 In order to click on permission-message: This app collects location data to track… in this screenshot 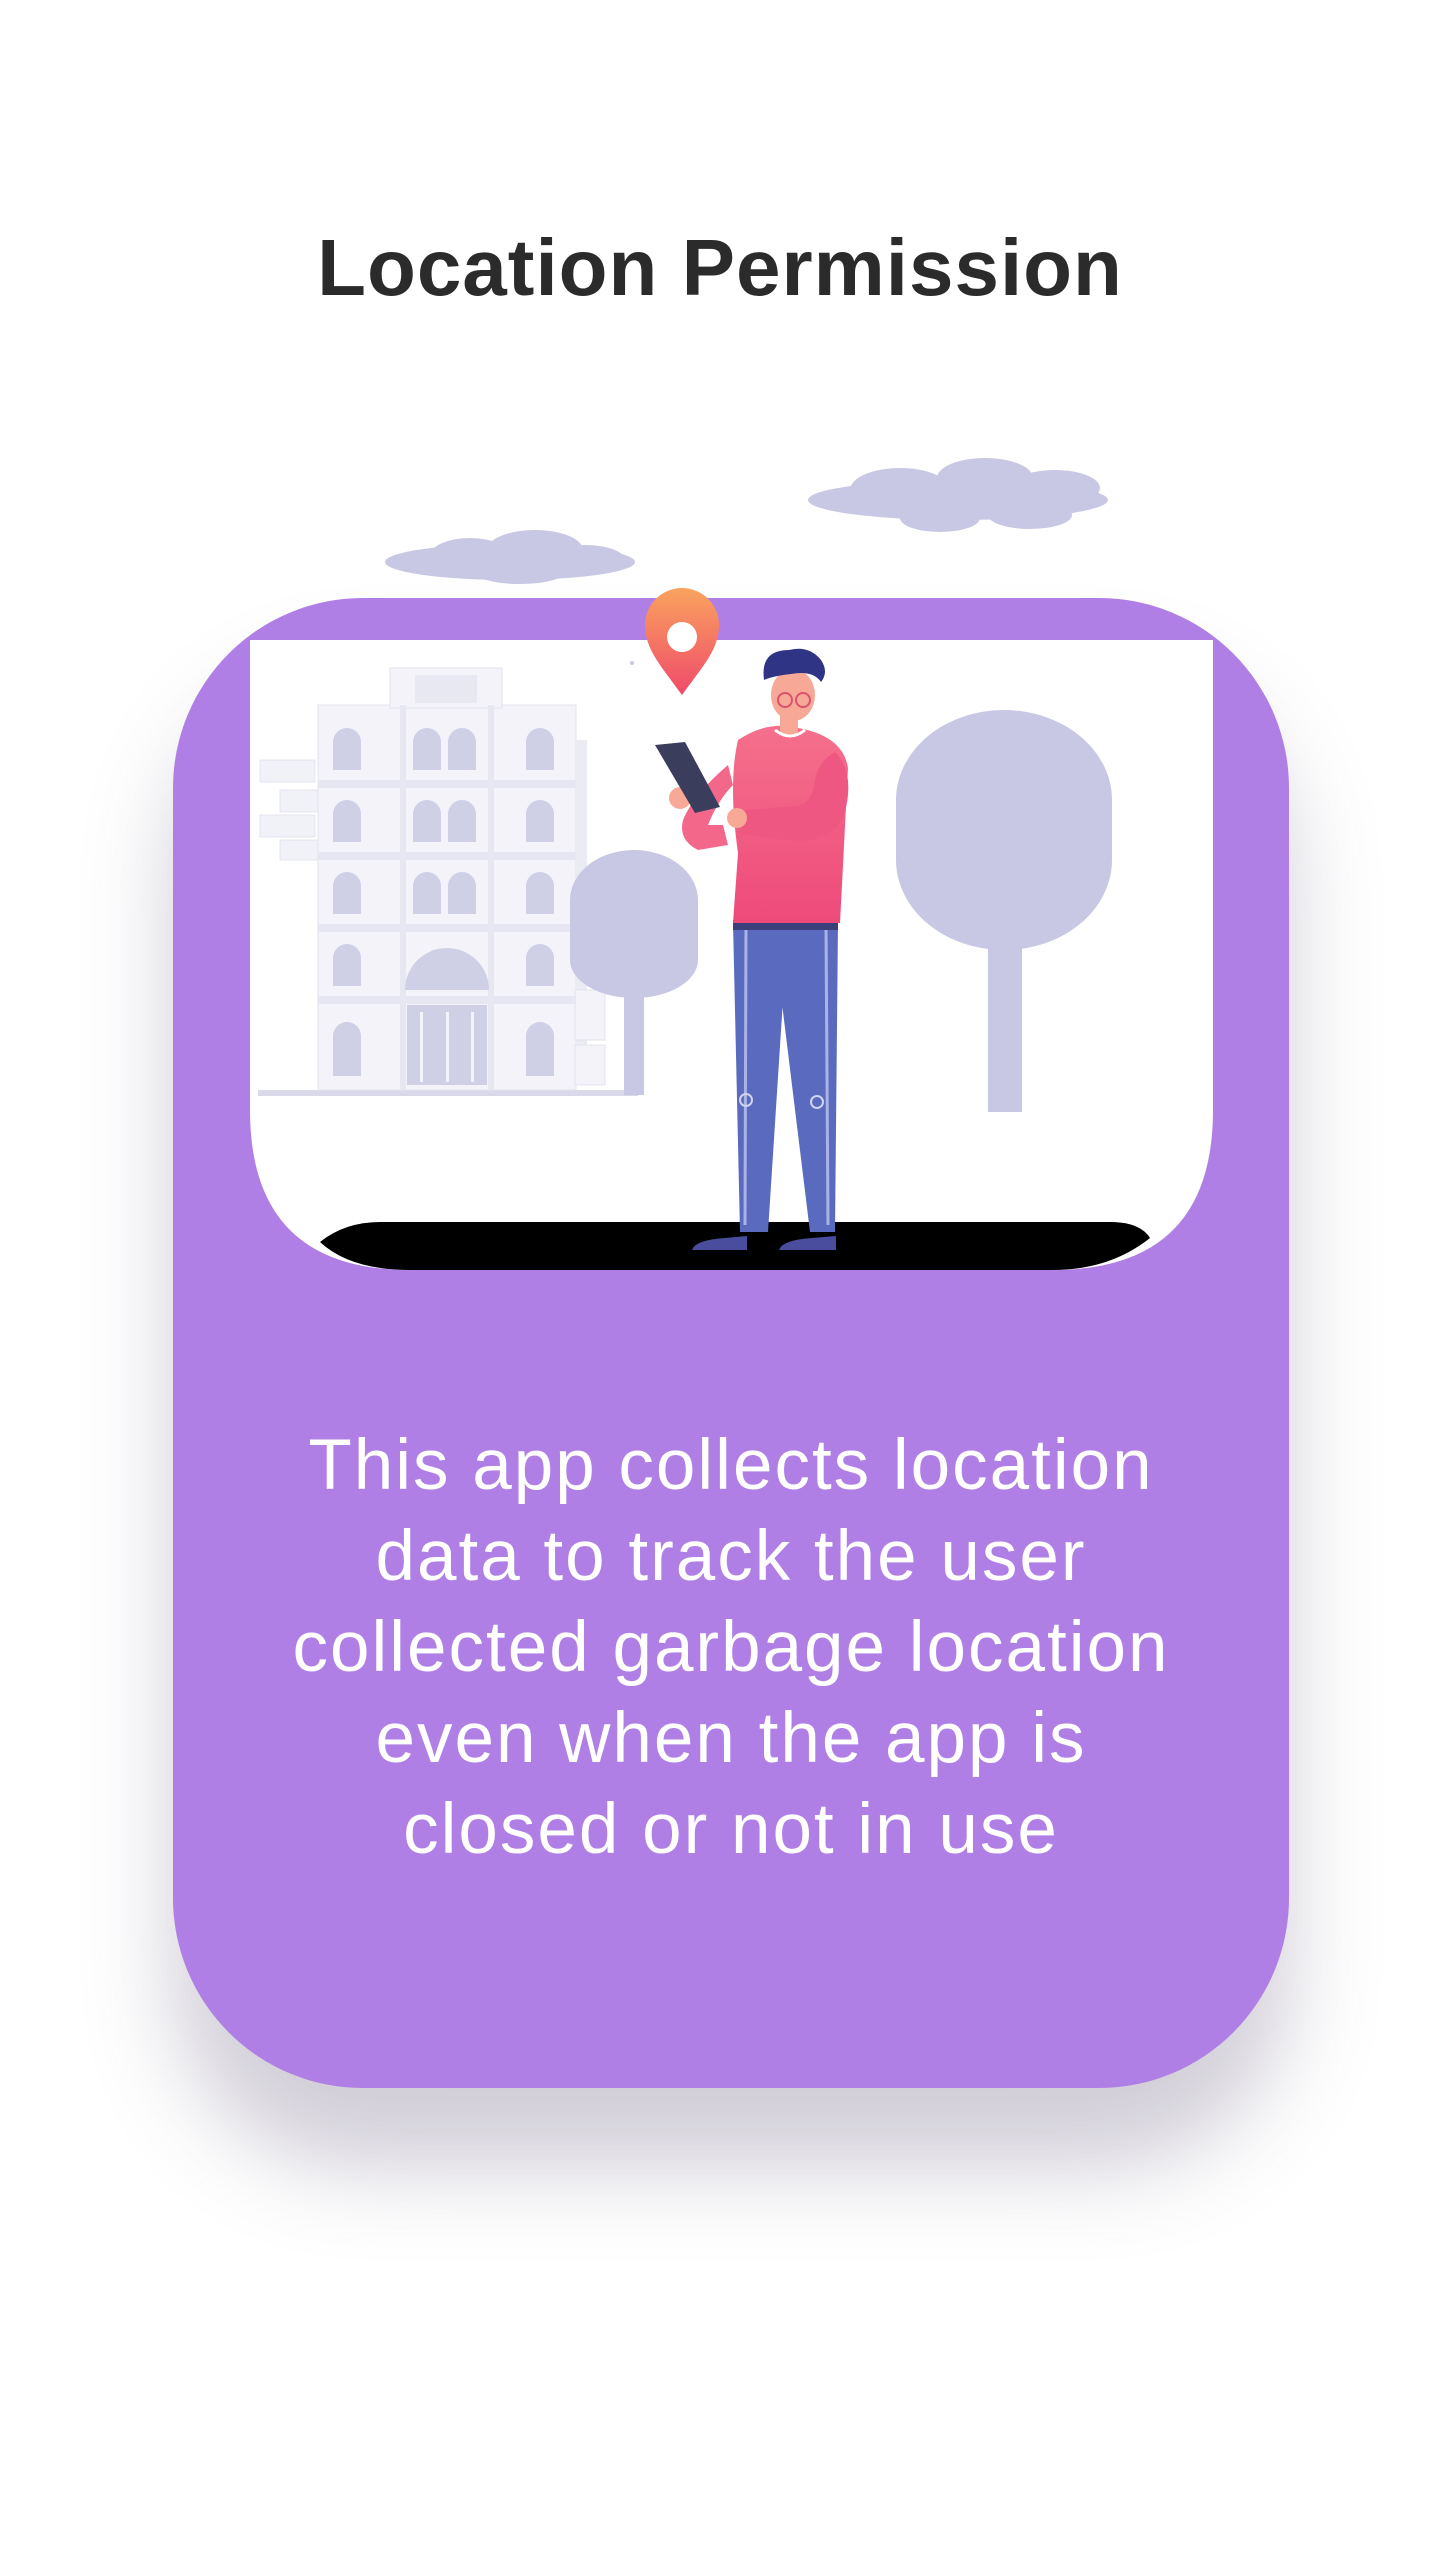, I will do `click(731, 1647)`.